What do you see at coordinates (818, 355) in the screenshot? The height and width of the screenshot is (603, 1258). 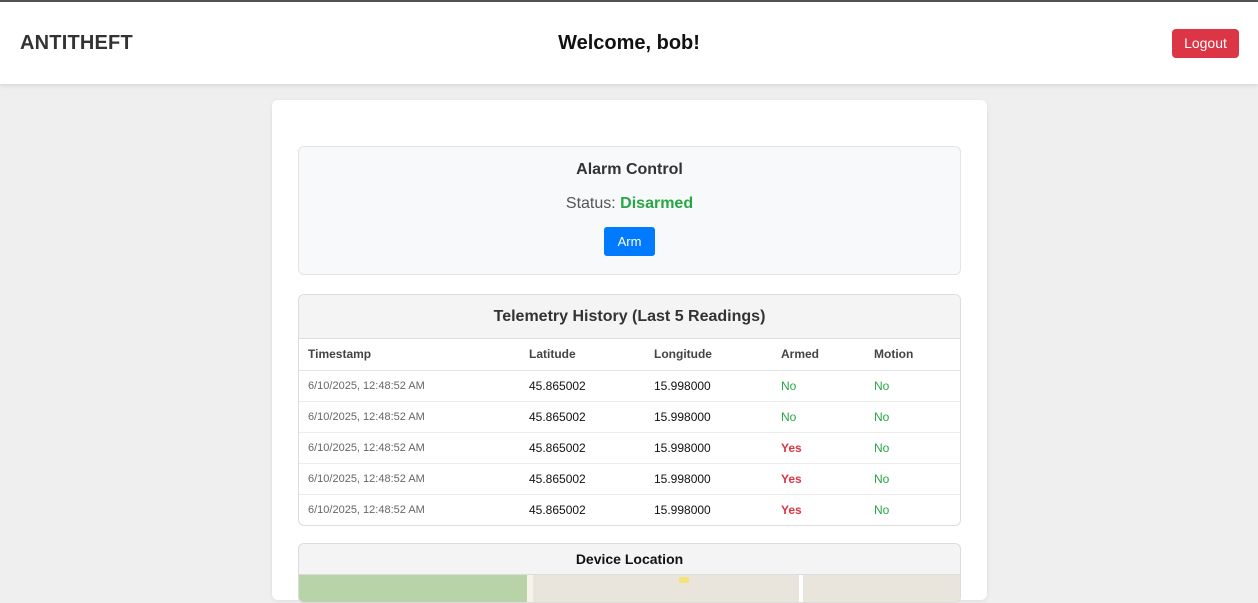 I see `column-header-armed: Armed` at bounding box center [818, 355].